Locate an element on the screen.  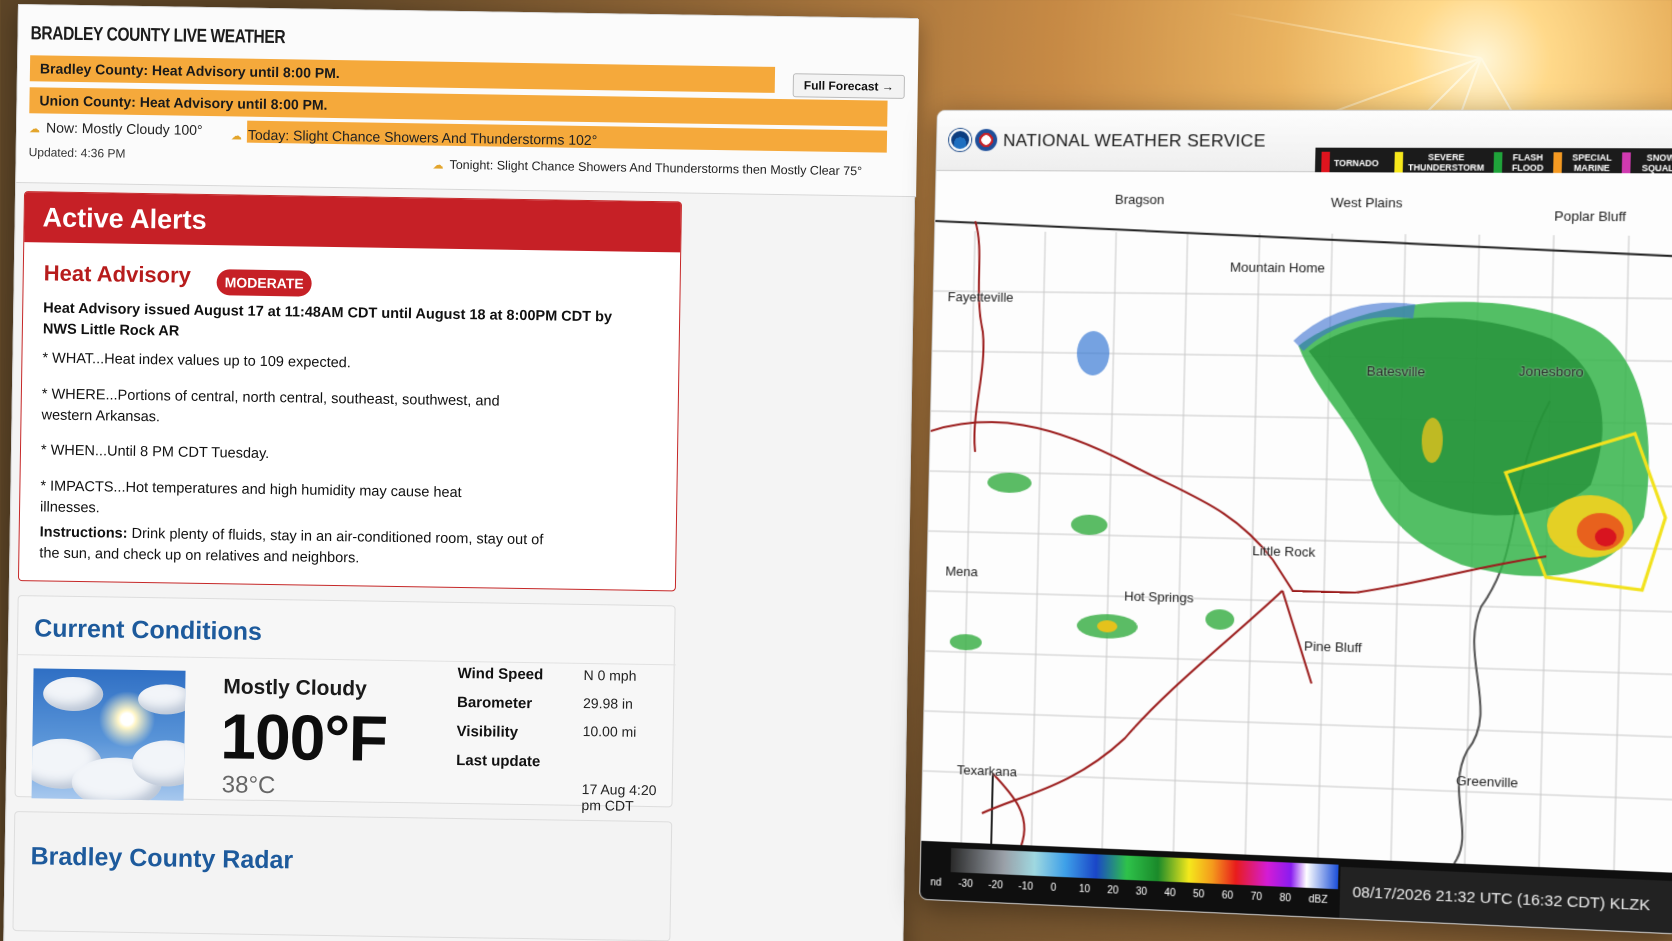
forecast-now: ☁ Now: Mostly Cloudy 100° is located at coordinates (115, 128).